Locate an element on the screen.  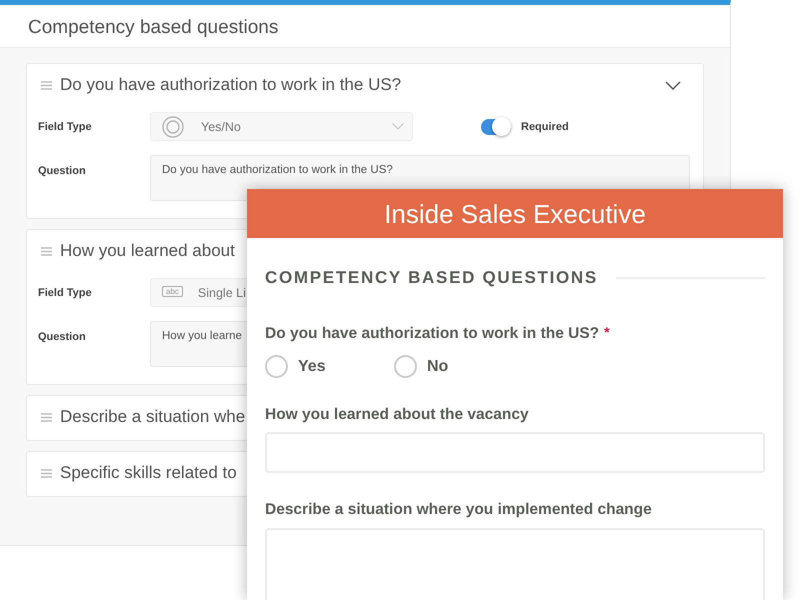
question-label: Describe a situation where you implemented change is located at coordinates (458, 510).